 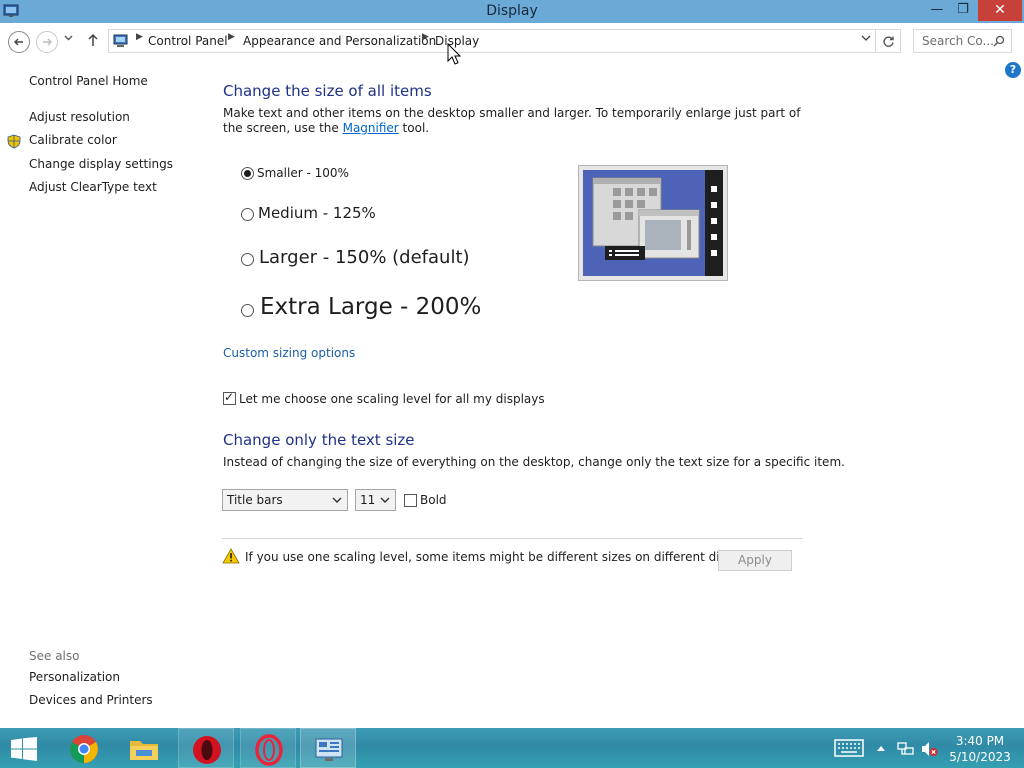 I want to click on refresh-button, so click(x=888, y=41).